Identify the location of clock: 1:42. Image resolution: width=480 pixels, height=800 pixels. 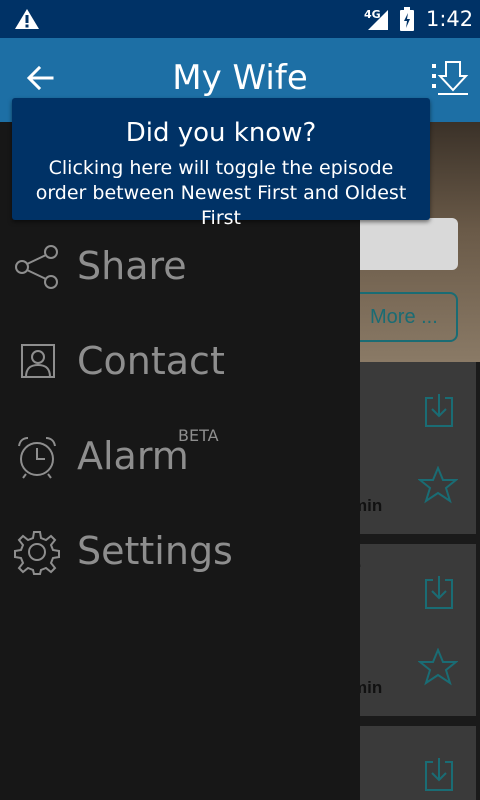
(450, 19).